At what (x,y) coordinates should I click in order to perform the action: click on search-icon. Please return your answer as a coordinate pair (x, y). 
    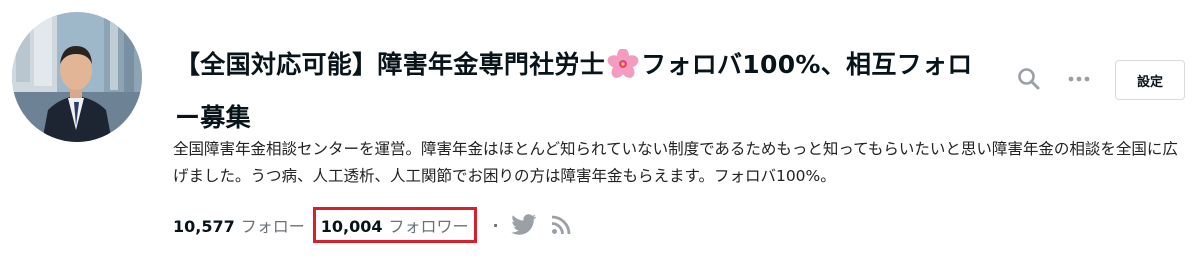
    Looking at the image, I should click on (1029, 79).